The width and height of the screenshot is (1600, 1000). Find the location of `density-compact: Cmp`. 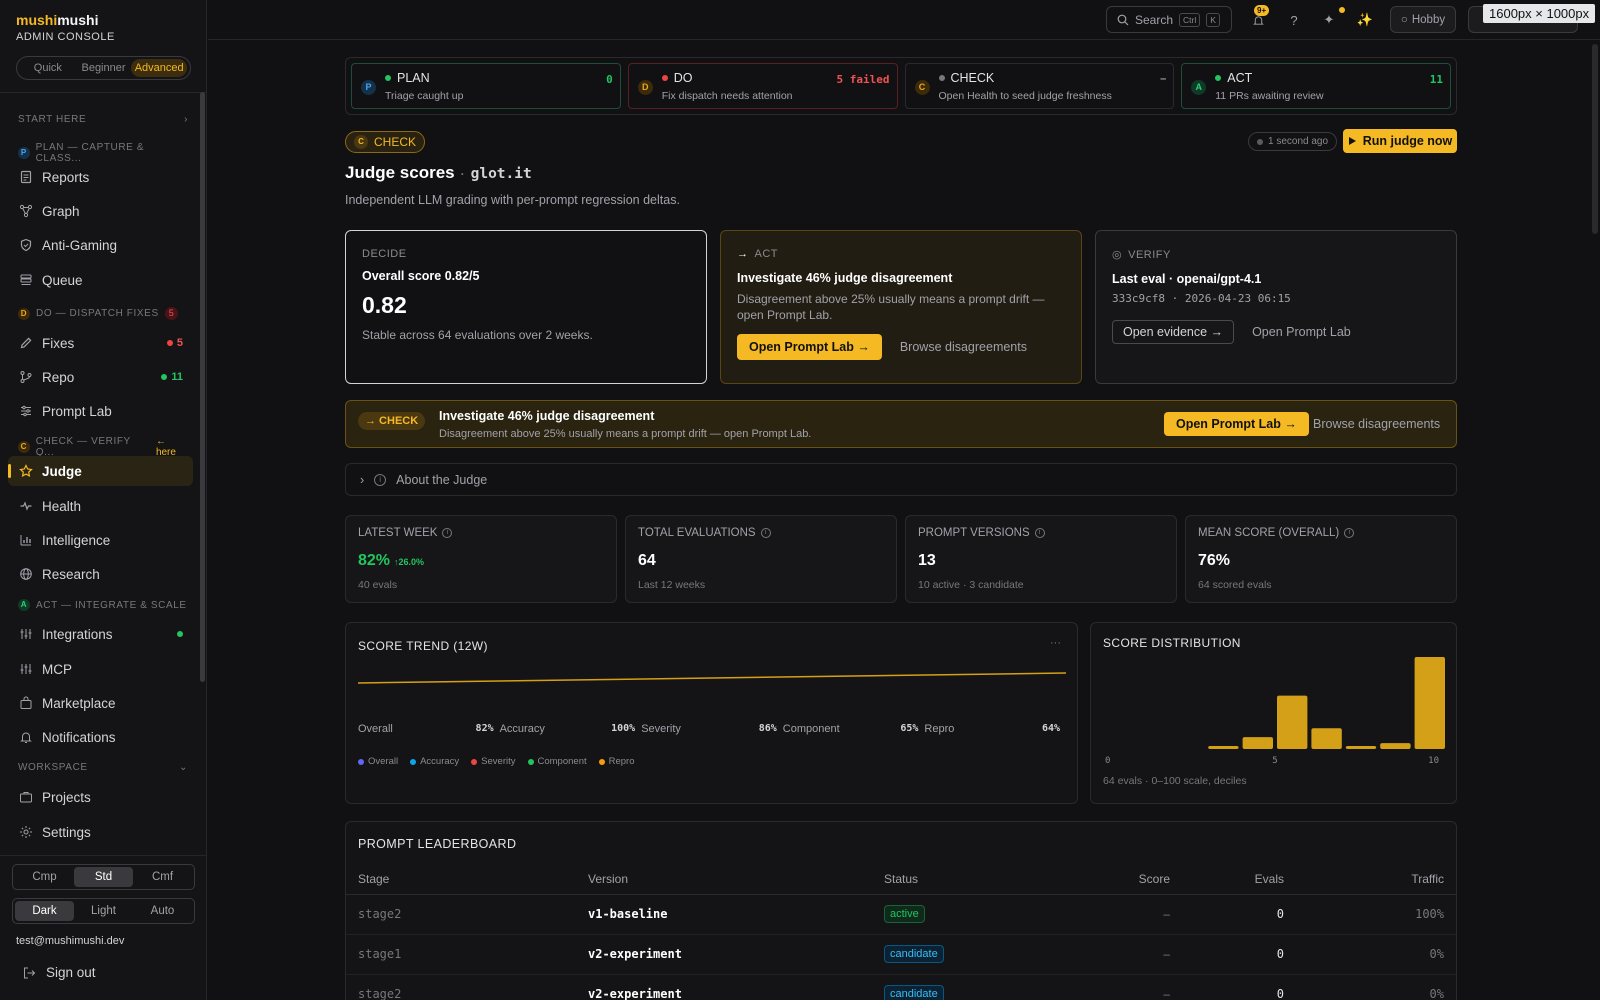

density-compact: Cmp is located at coordinates (44, 877).